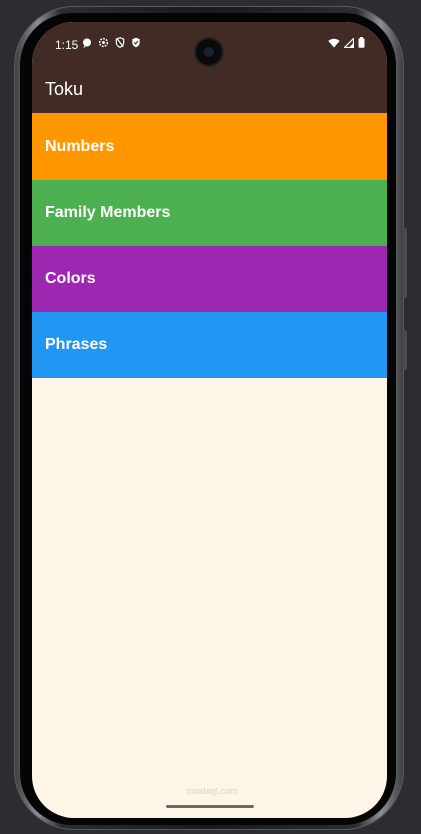 This screenshot has height=834, width=421. What do you see at coordinates (120, 42) in the screenshot?
I see `shield-slash-icon` at bounding box center [120, 42].